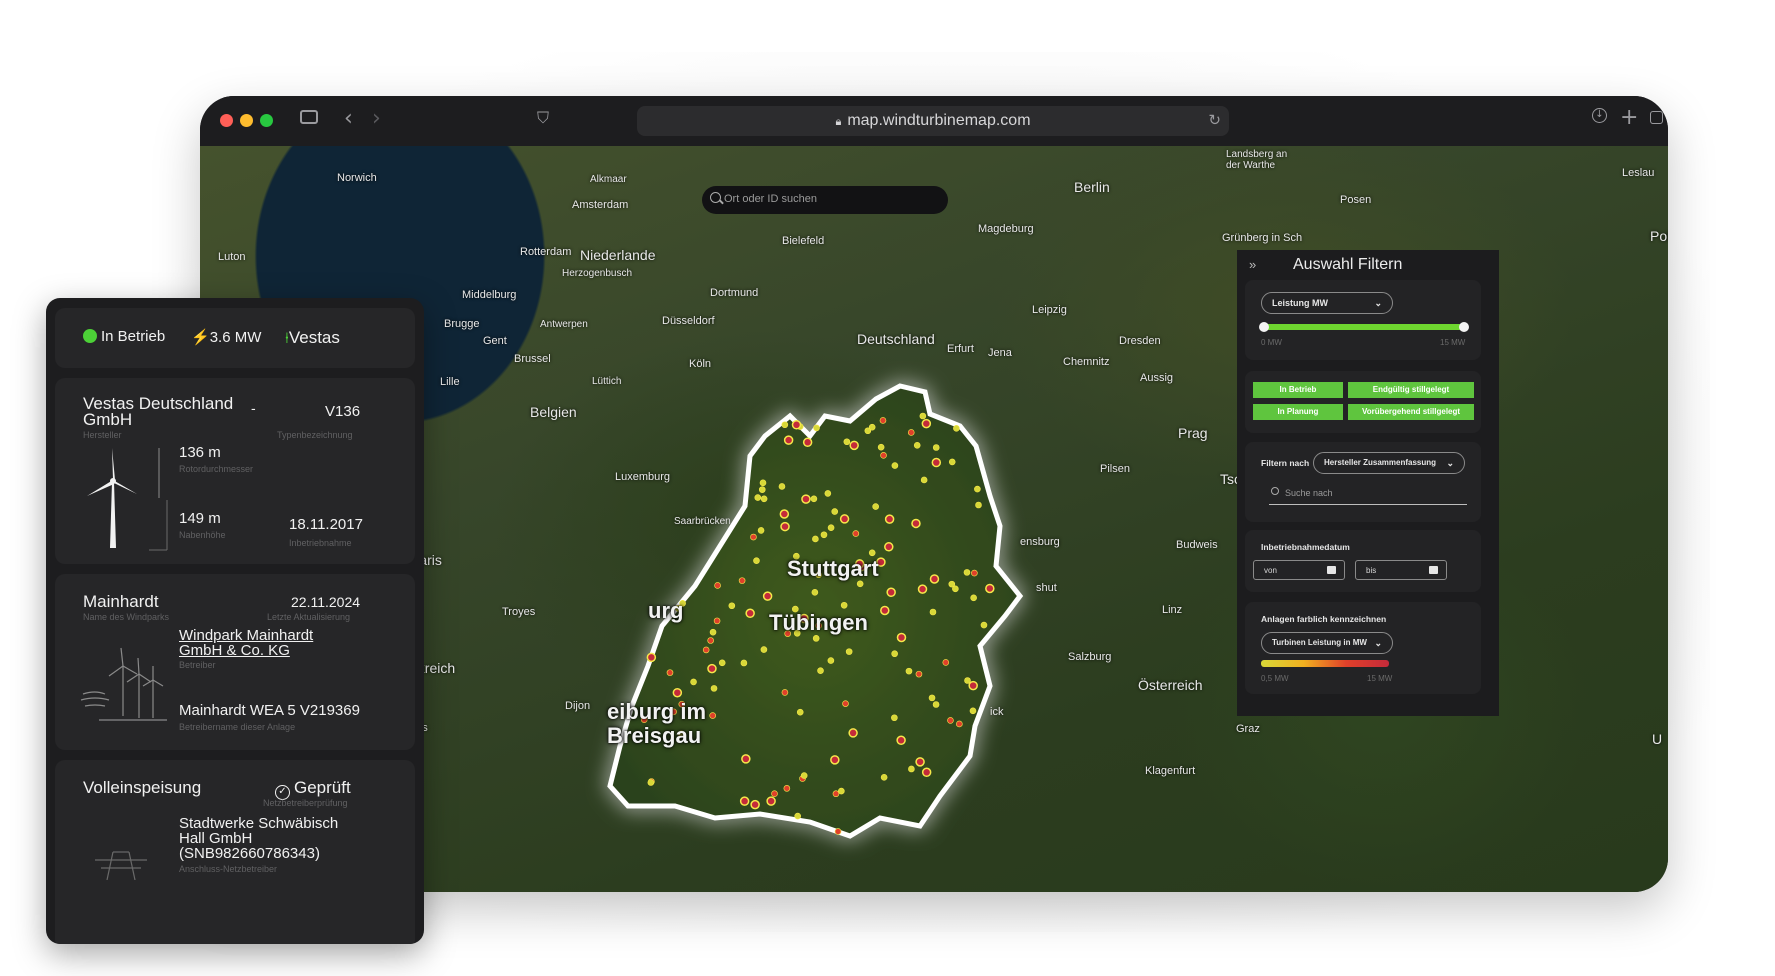 This screenshot has height=976, width=1775. Describe the element at coordinates (1298, 390) in the screenshot. I see `status-in-operation-button: In Betrieb` at that location.